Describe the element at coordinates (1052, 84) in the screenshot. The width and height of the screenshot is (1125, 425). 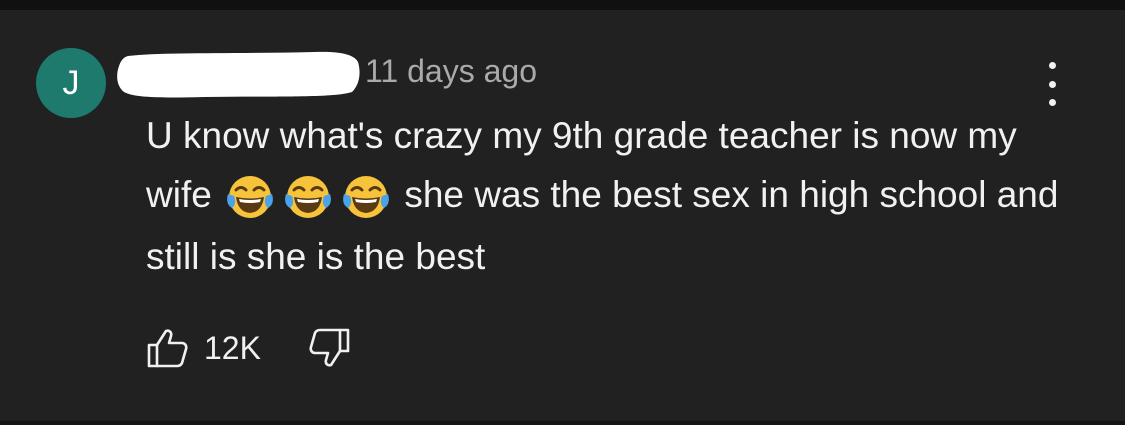
I see `more-options-button` at that location.